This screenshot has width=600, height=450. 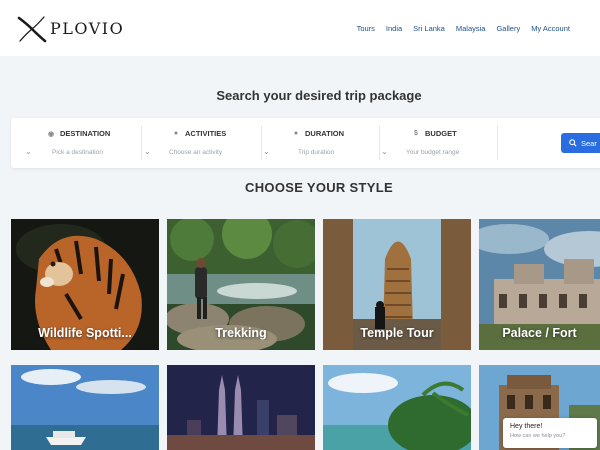 I want to click on choose-style-heading: CHOOSE YOUR STYLE, so click(x=319, y=187).